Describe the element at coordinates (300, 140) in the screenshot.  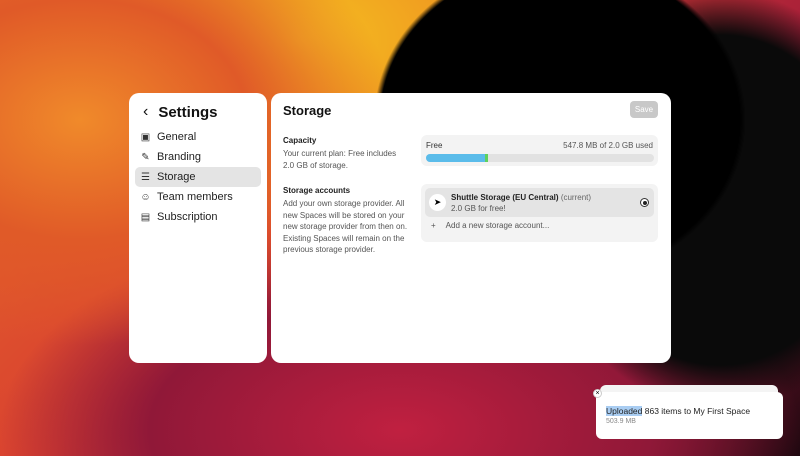
I see `capacity-label: Capacity` at that location.